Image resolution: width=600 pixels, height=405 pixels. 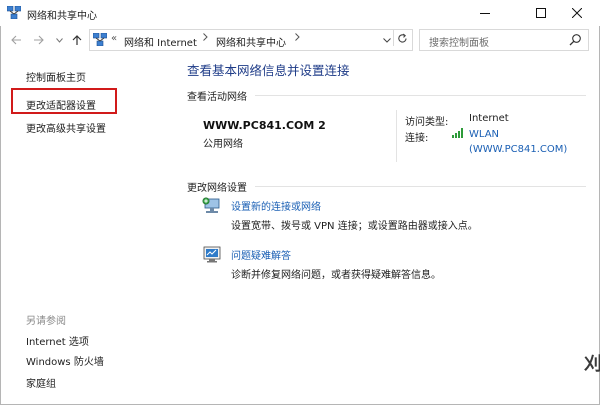 I want to click on close-button, so click(x=577, y=13).